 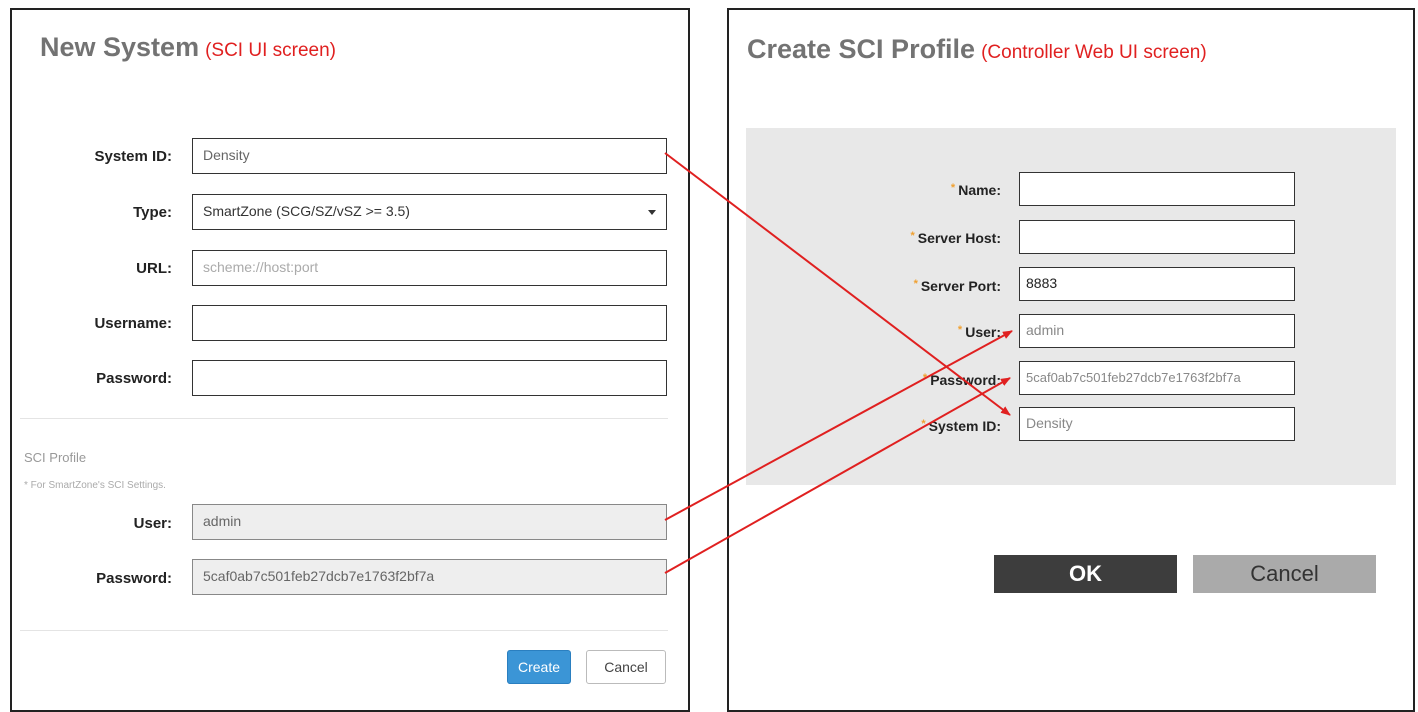 I want to click on page-title: New System (SCI UI screen), so click(x=188, y=47).